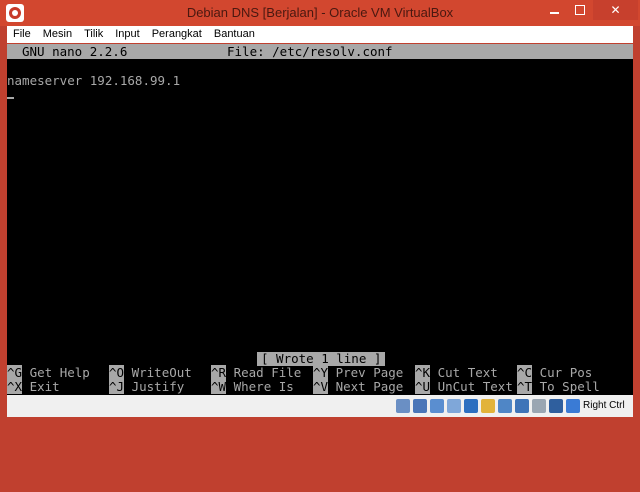 The height and width of the screenshot is (492, 640). Describe the element at coordinates (554, 13) in the screenshot. I see `minimize-icon` at that location.